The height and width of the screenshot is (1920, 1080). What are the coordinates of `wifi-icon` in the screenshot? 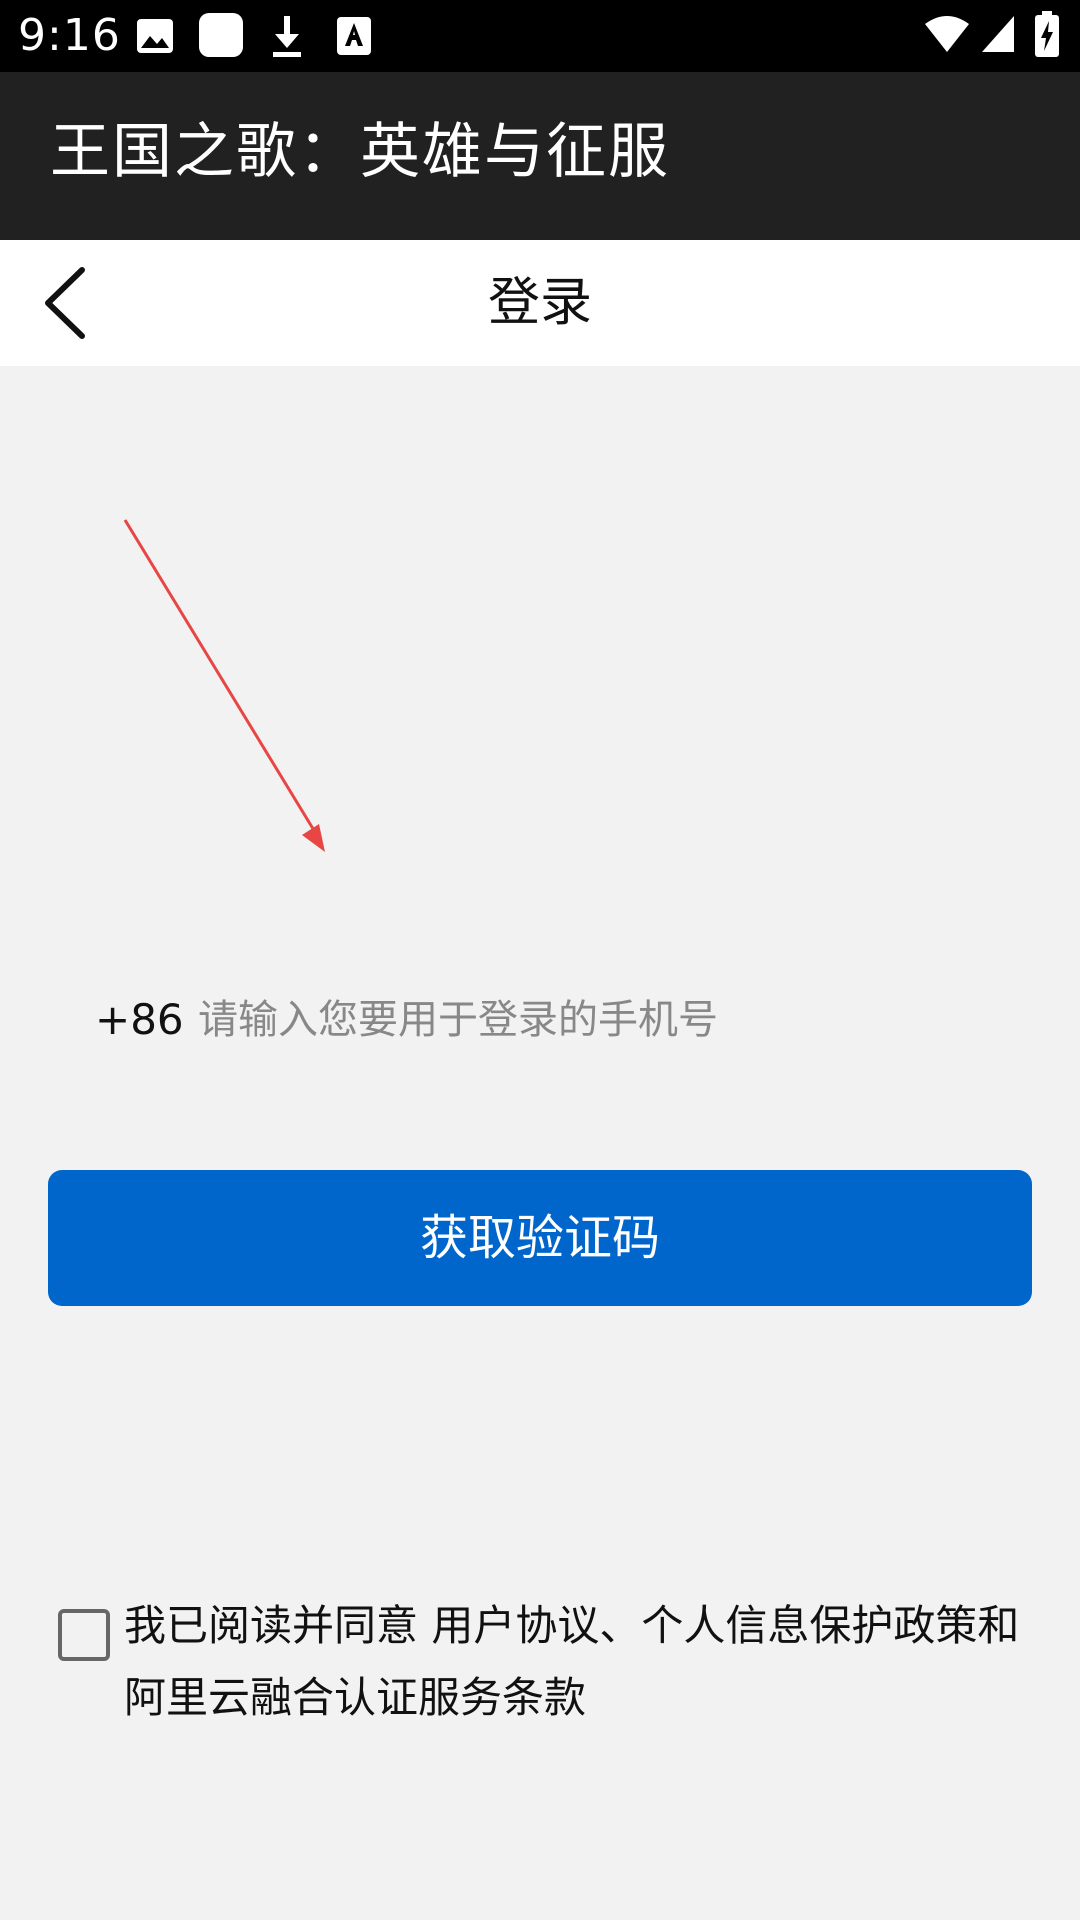 It's located at (947, 34).